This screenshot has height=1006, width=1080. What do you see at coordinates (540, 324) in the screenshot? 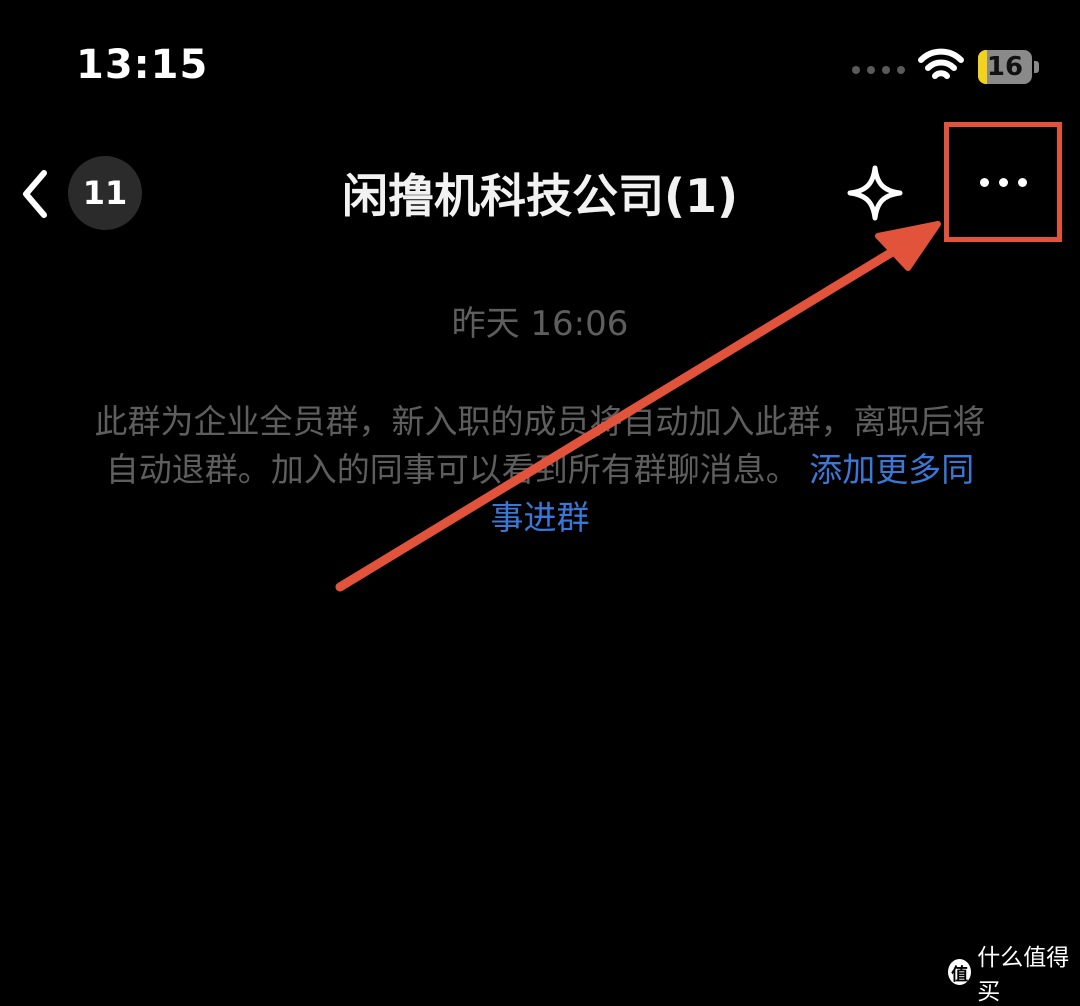
I see `message-timestamp: 昨天 16:06` at bounding box center [540, 324].